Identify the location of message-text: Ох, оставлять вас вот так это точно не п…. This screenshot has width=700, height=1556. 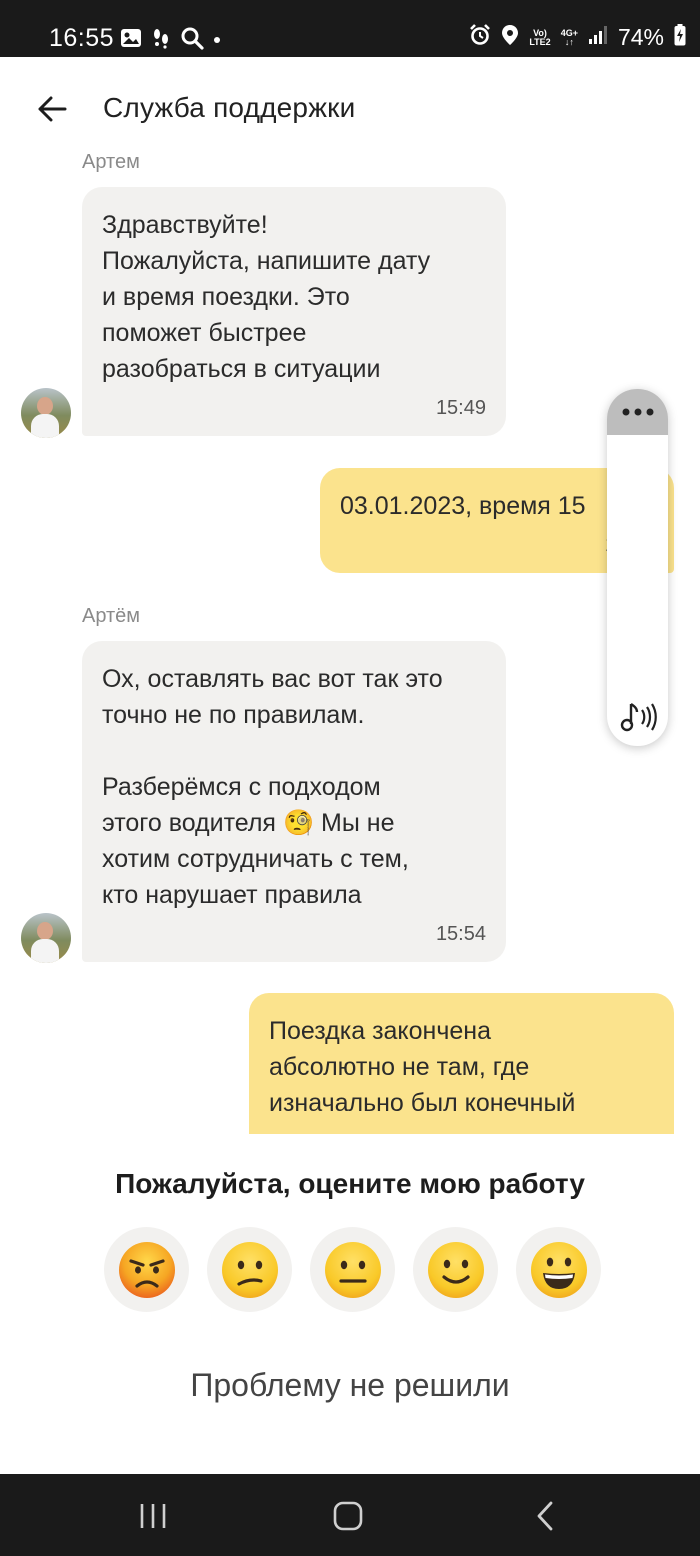
(294, 787).